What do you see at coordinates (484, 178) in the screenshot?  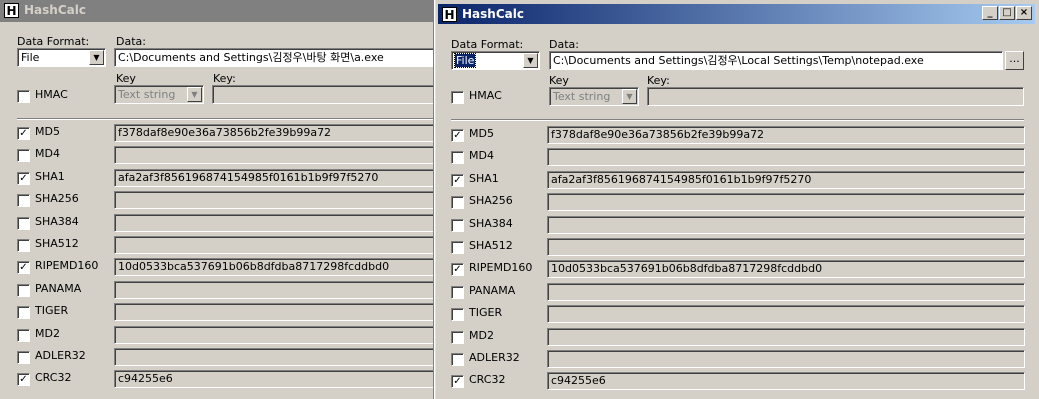 I see `hash-label-sha1: SHA1` at bounding box center [484, 178].